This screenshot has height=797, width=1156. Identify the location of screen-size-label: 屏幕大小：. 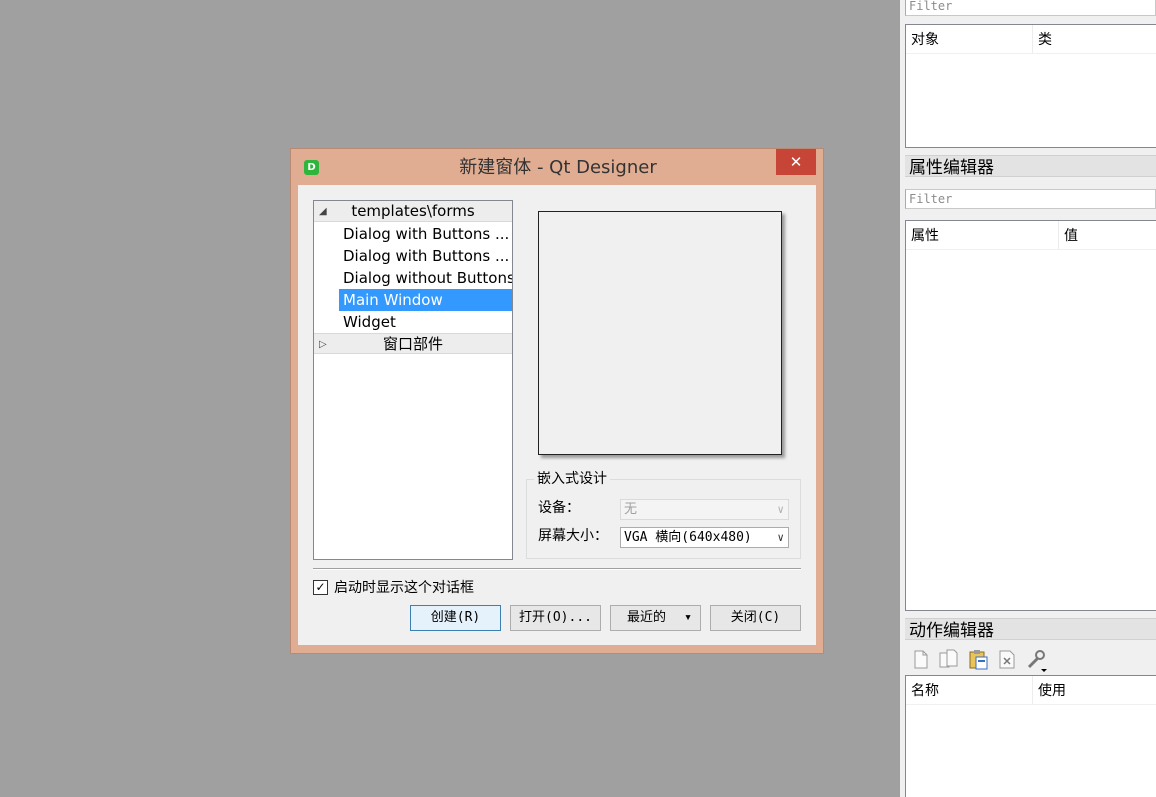
(573, 536).